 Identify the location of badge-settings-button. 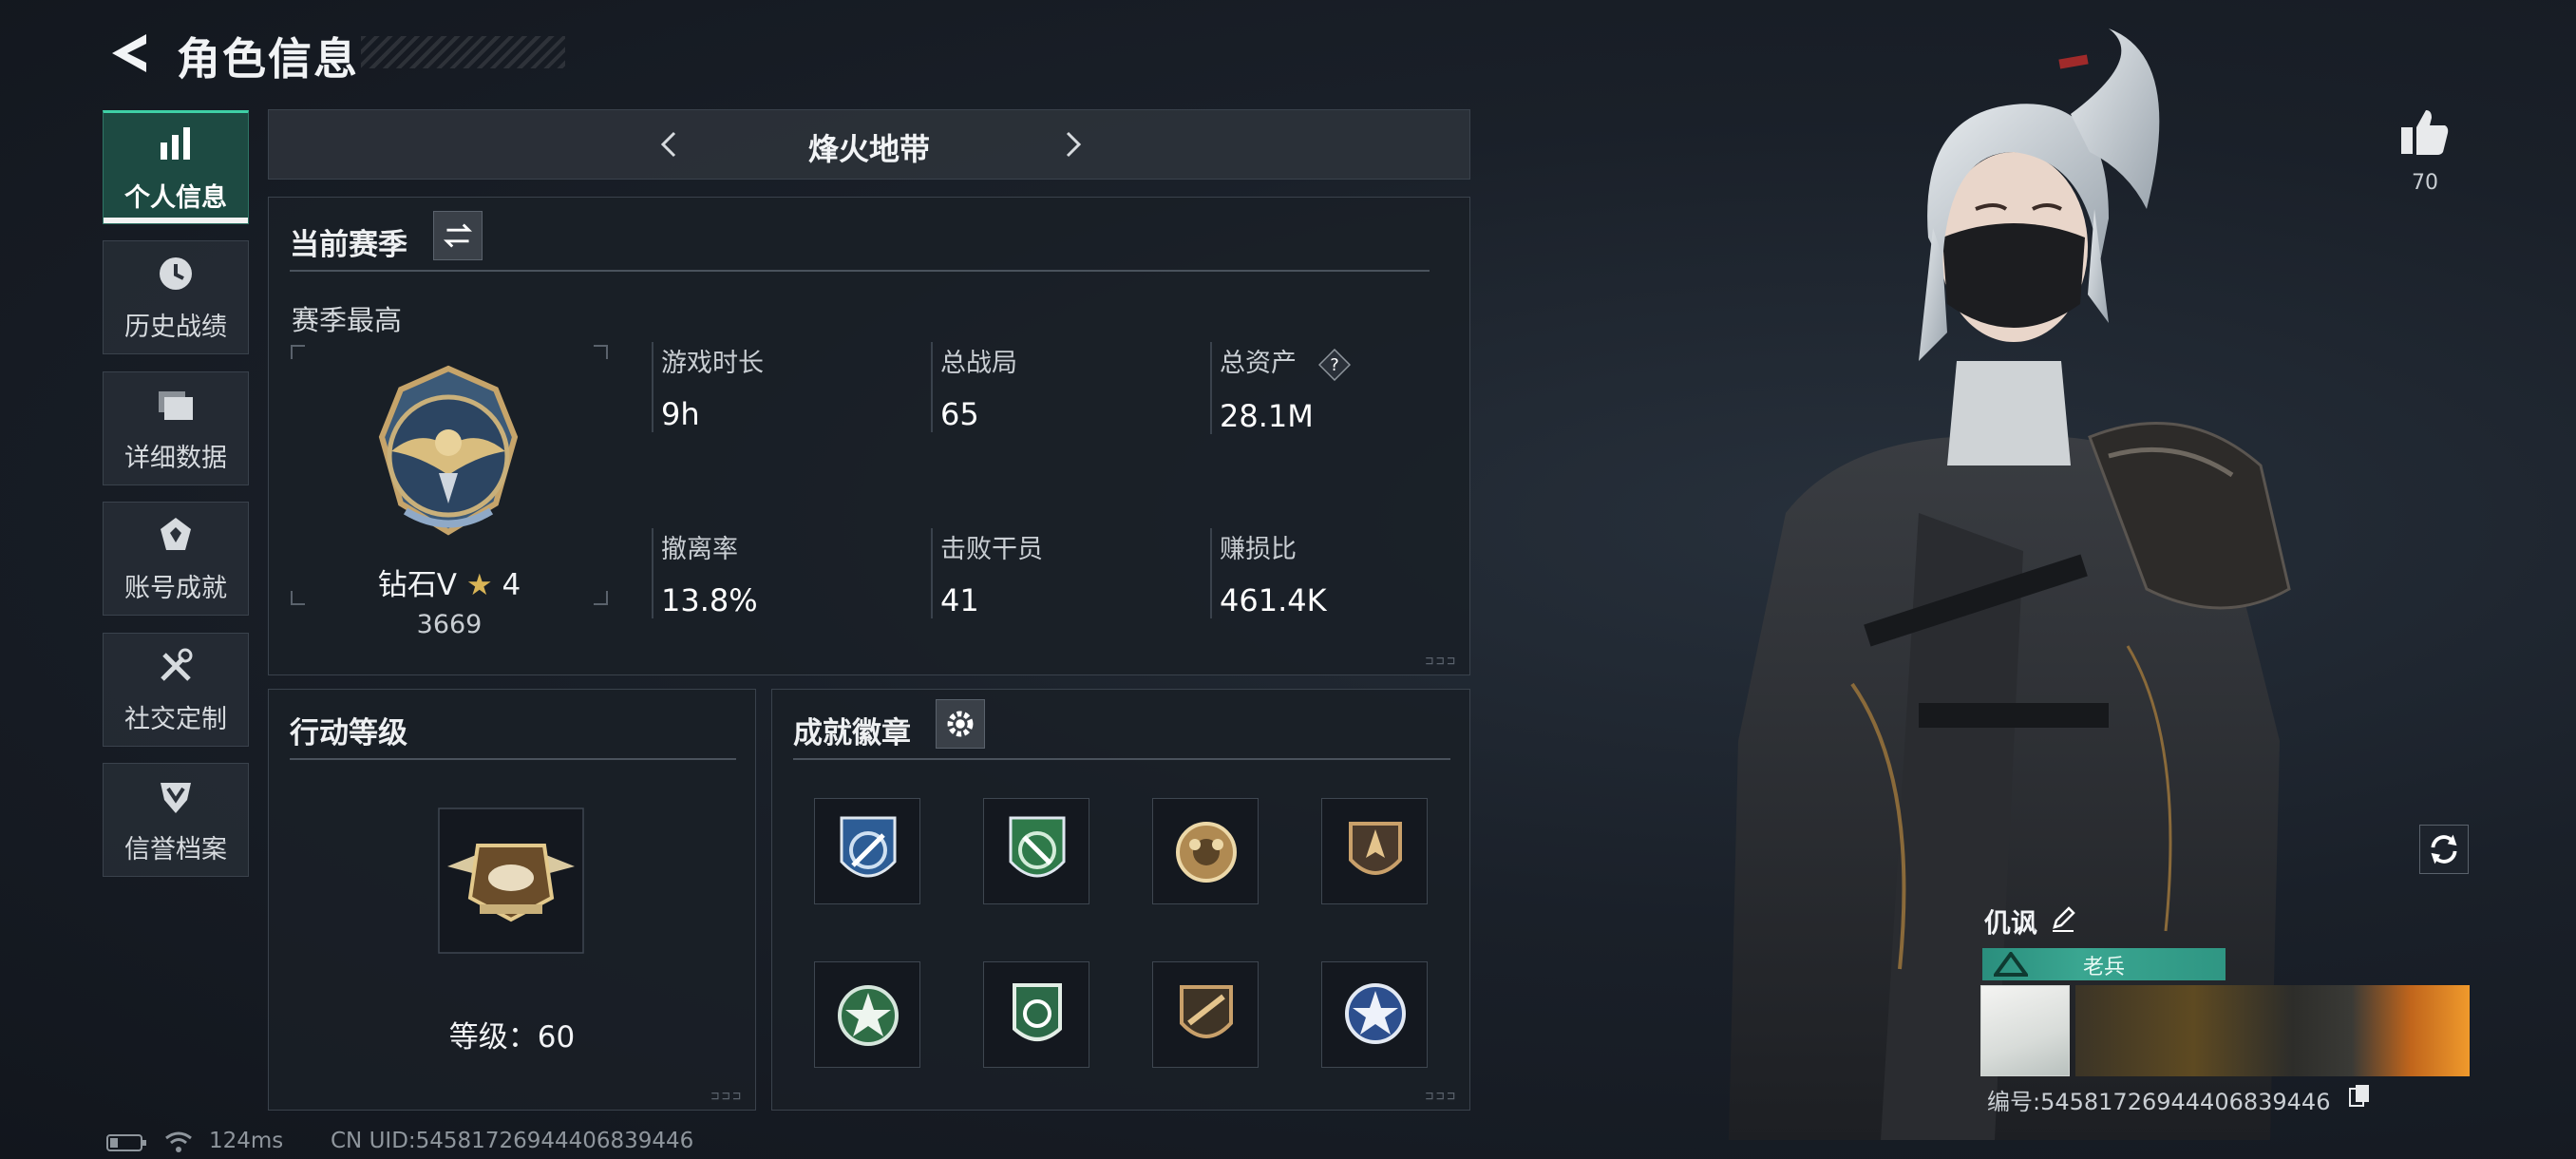
(960, 724).